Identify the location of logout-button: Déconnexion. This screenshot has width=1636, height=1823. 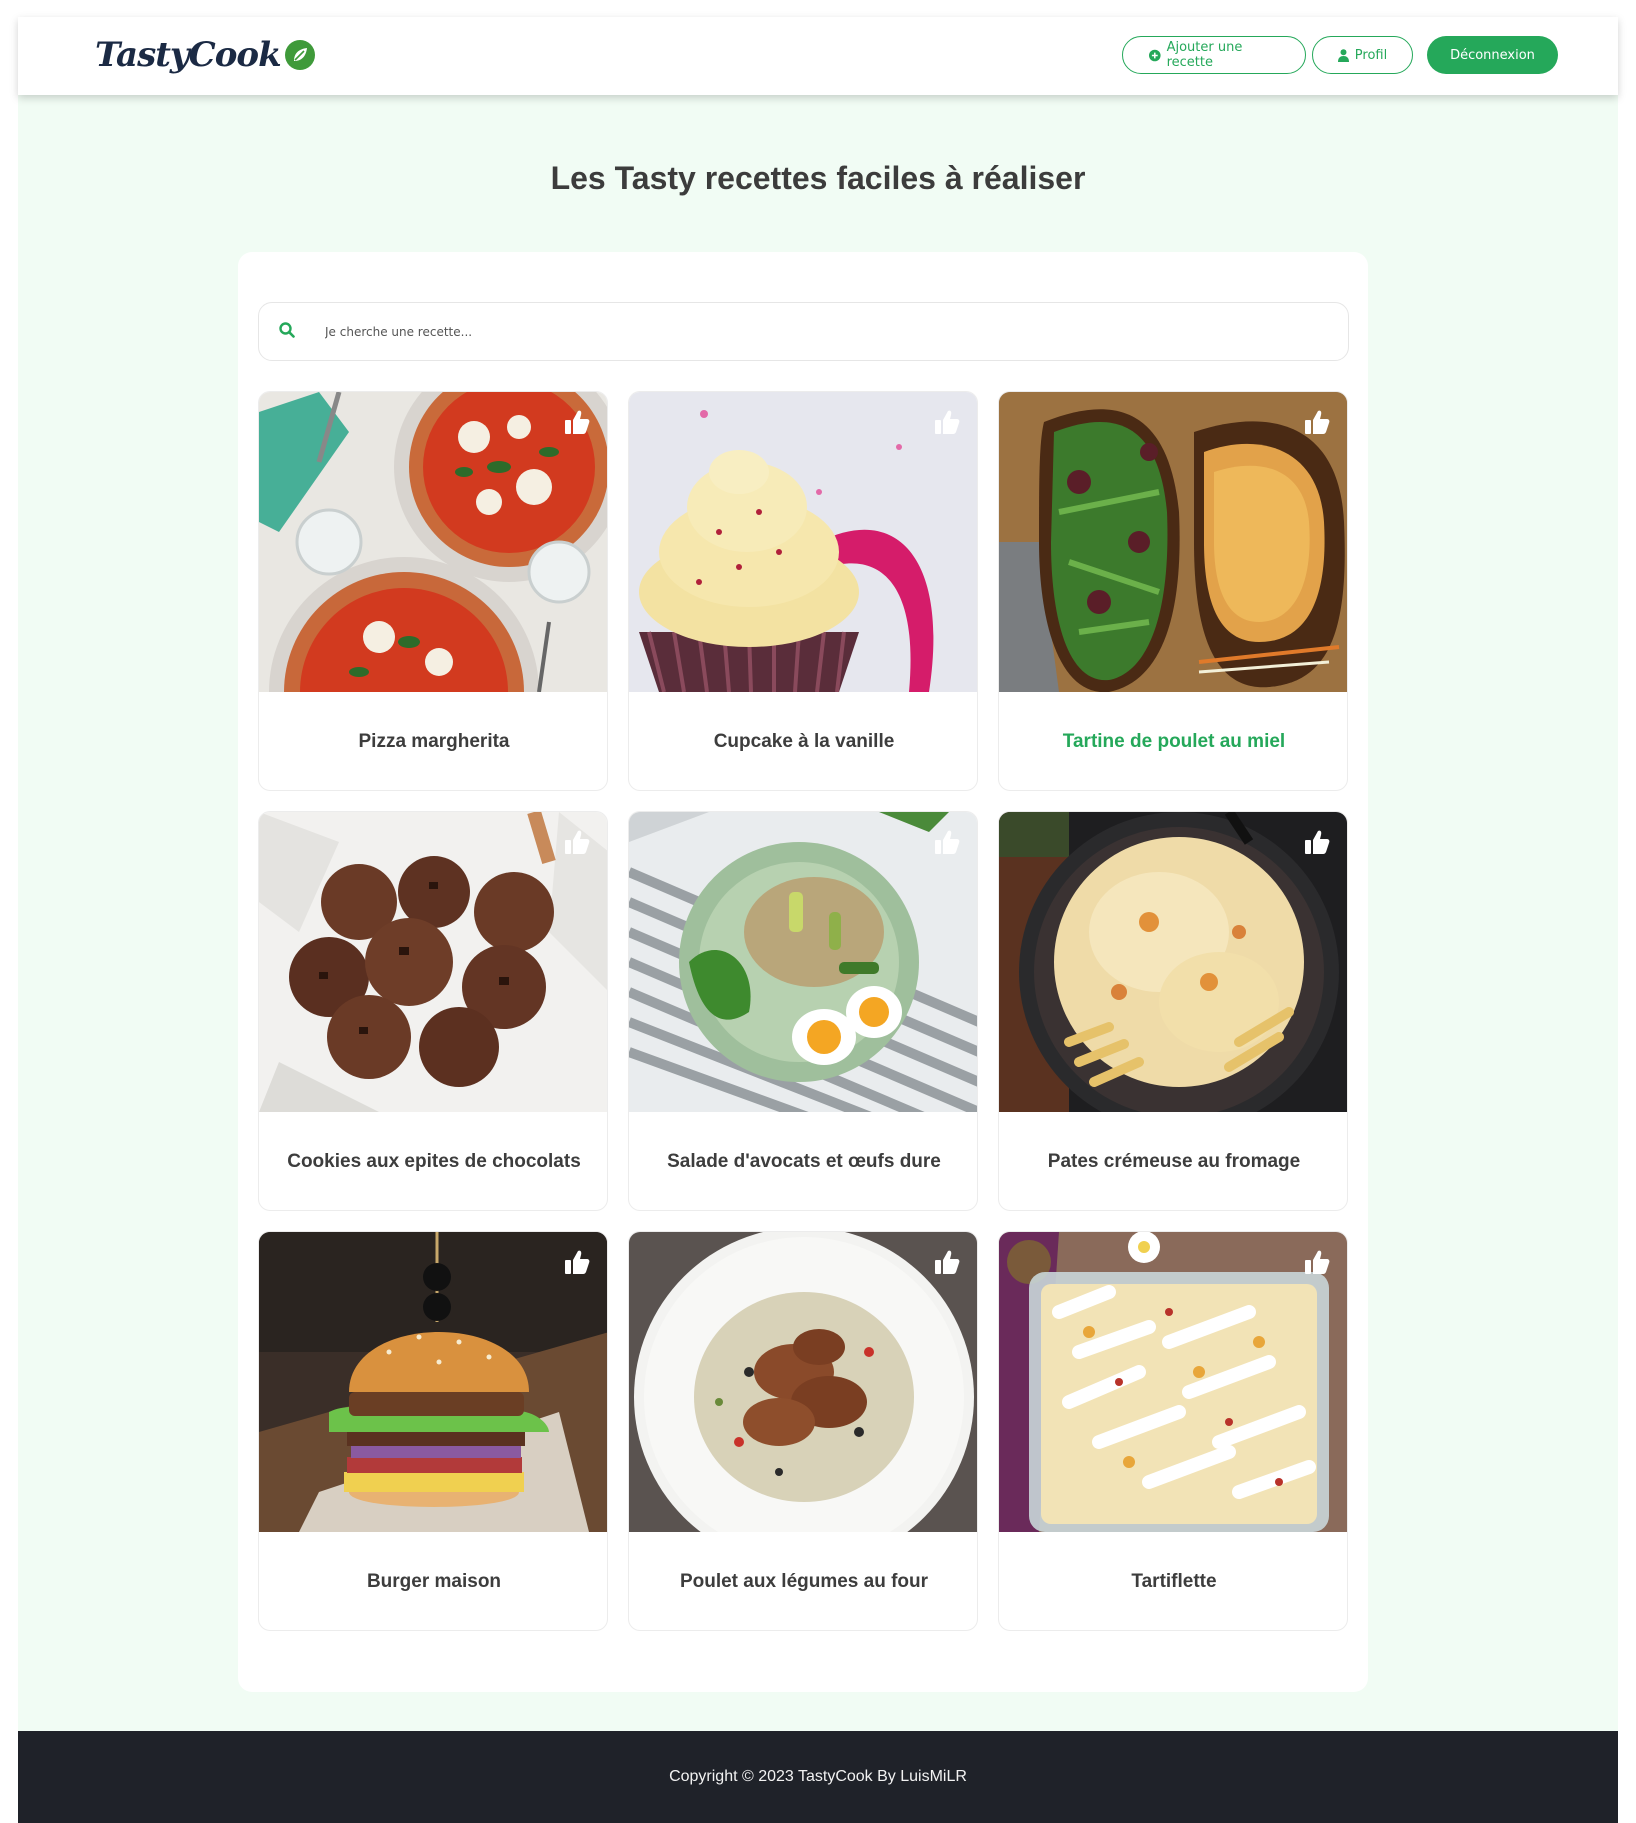
(1492, 55).